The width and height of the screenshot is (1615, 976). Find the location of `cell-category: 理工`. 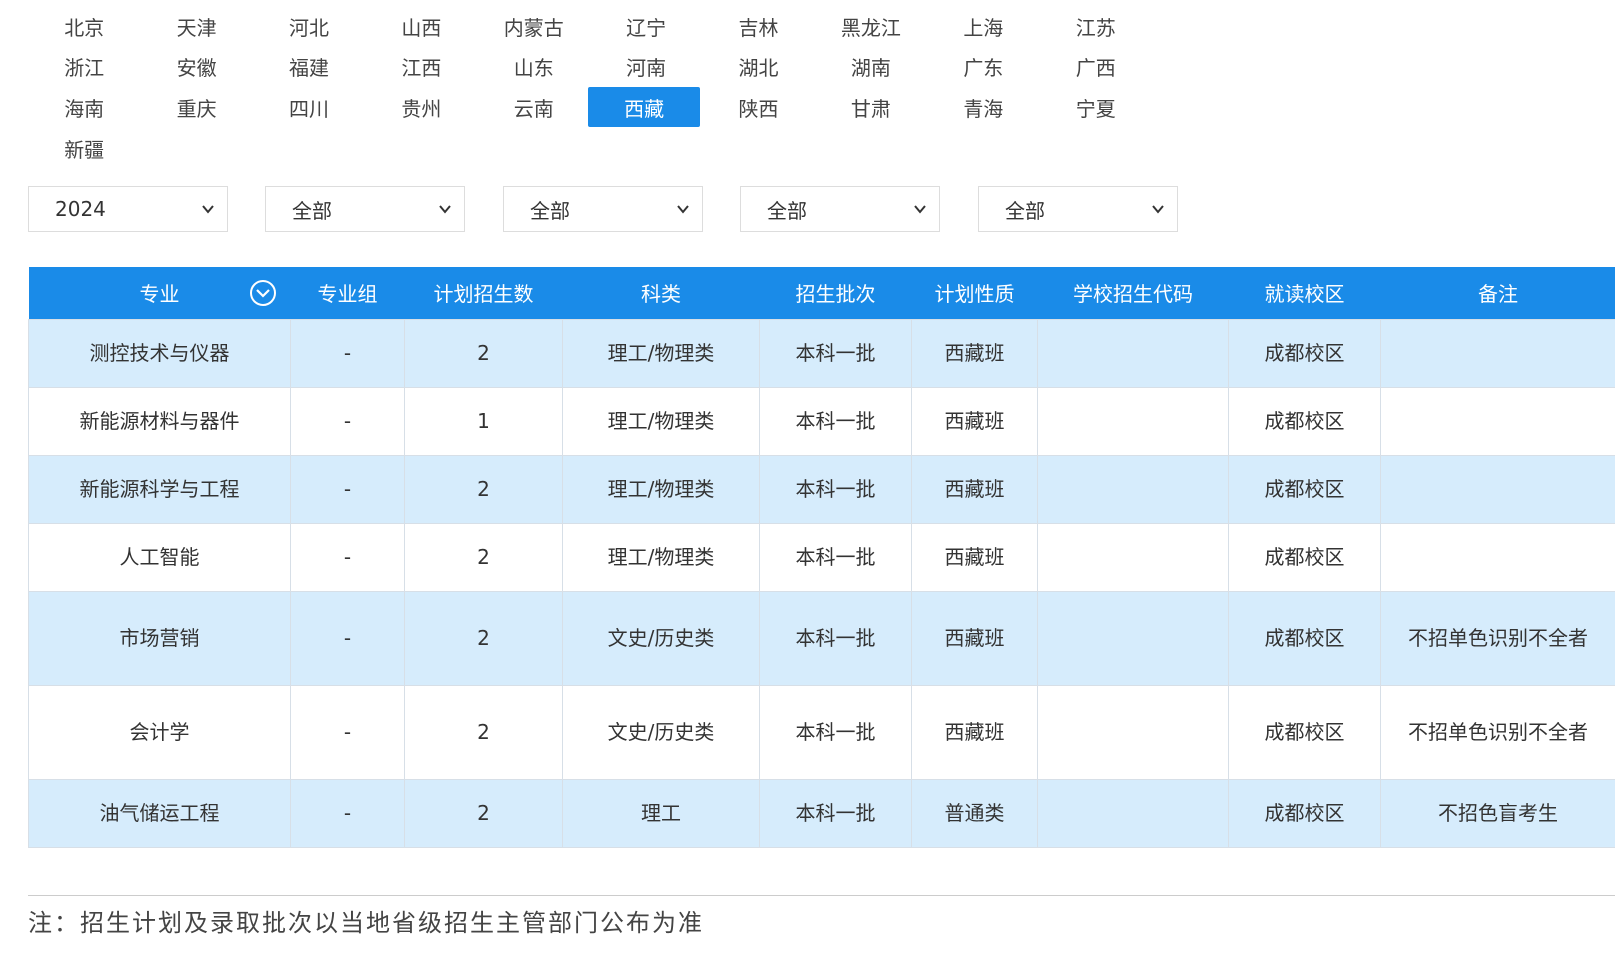

cell-category: 理工 is located at coordinates (661, 813).